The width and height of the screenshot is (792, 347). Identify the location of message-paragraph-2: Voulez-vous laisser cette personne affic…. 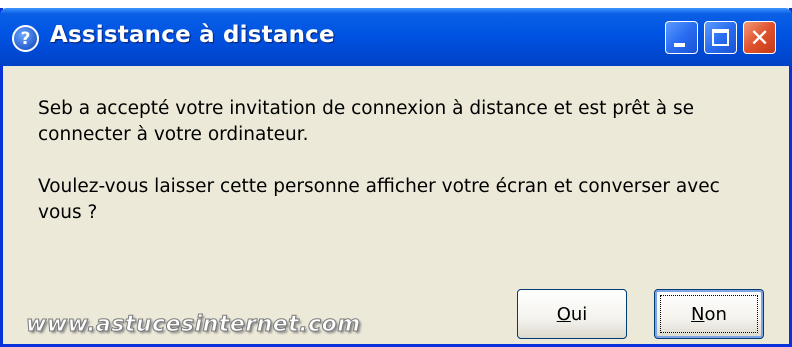
(379, 199).